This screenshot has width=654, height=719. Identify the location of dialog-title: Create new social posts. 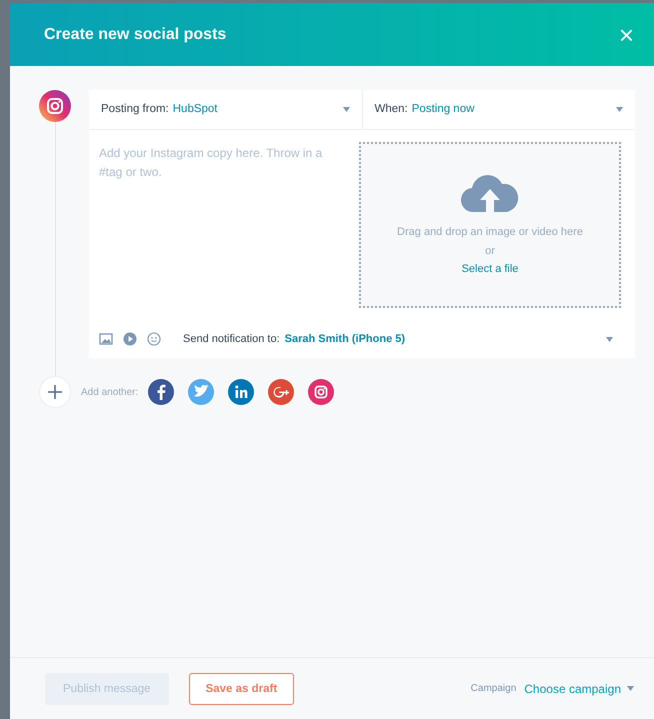
(135, 34).